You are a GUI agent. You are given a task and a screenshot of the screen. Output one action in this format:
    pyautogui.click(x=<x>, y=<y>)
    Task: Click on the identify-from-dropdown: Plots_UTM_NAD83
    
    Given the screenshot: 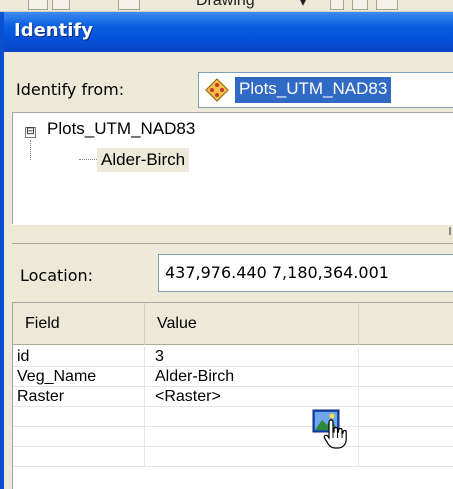 What is the action you would take?
    pyautogui.click(x=325, y=90)
    